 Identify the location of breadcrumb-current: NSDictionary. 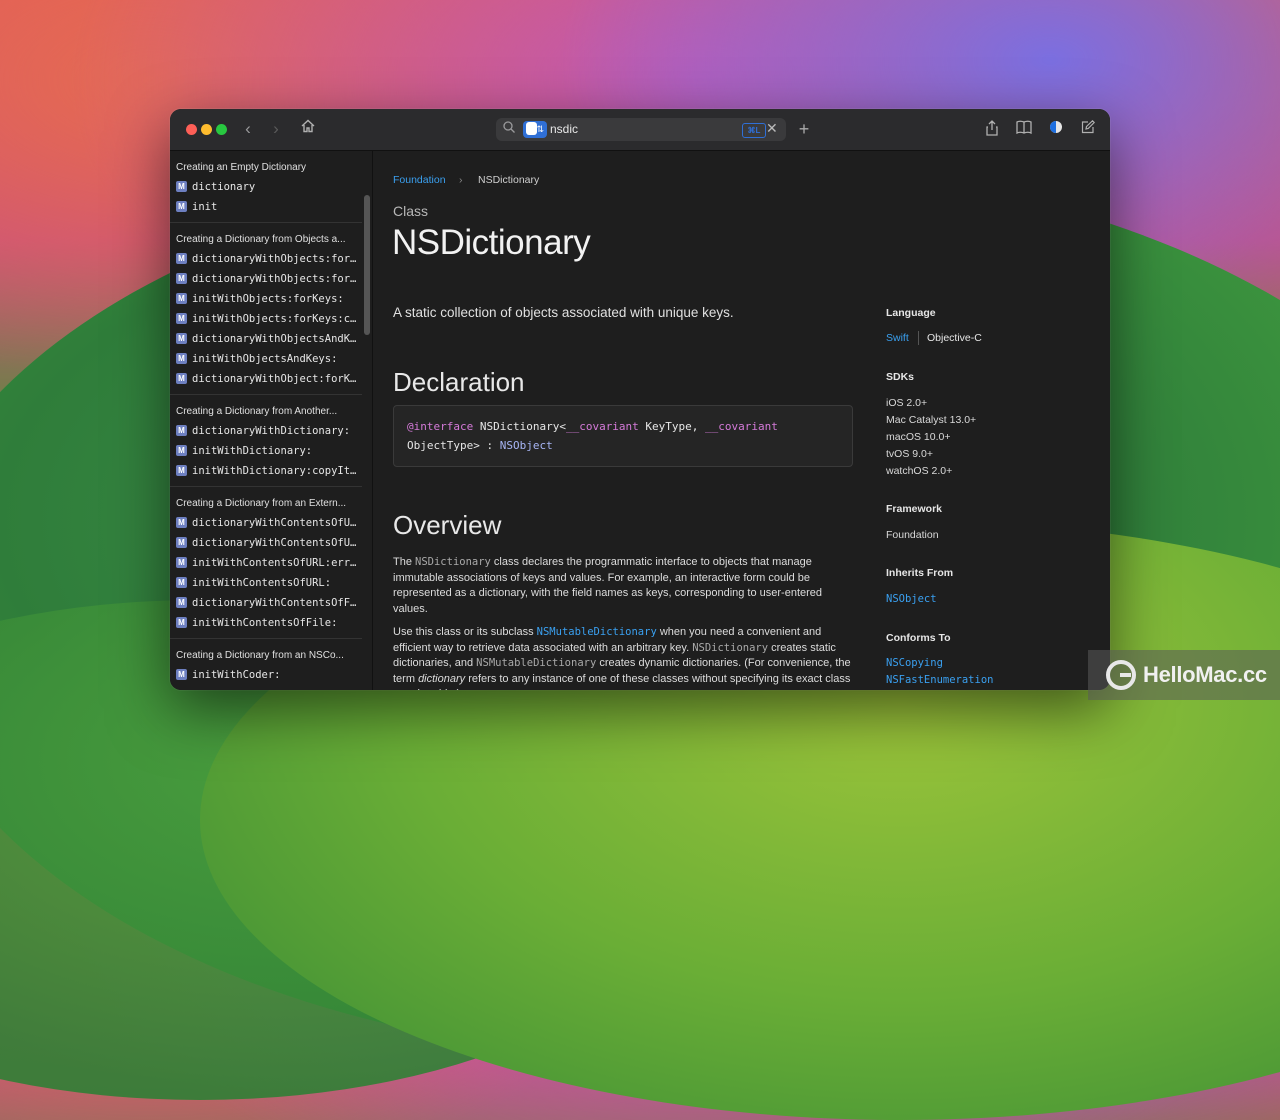
(509, 180).